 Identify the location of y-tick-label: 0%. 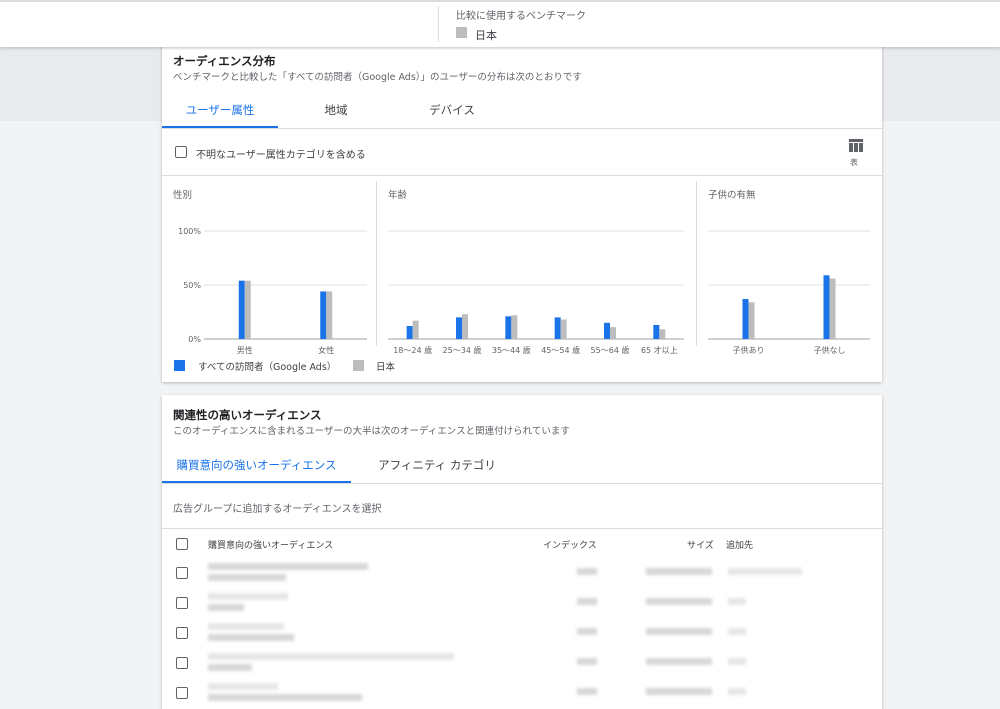
(194, 339).